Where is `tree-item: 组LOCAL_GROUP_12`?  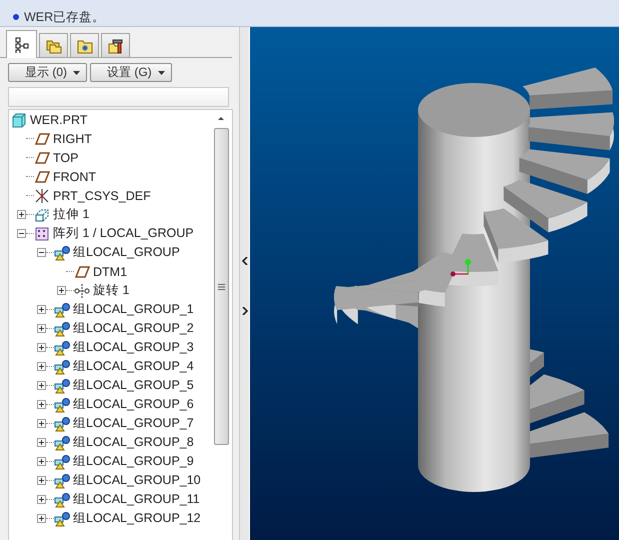 tree-item: 组LOCAL_GROUP_12 is located at coordinates (137, 518).